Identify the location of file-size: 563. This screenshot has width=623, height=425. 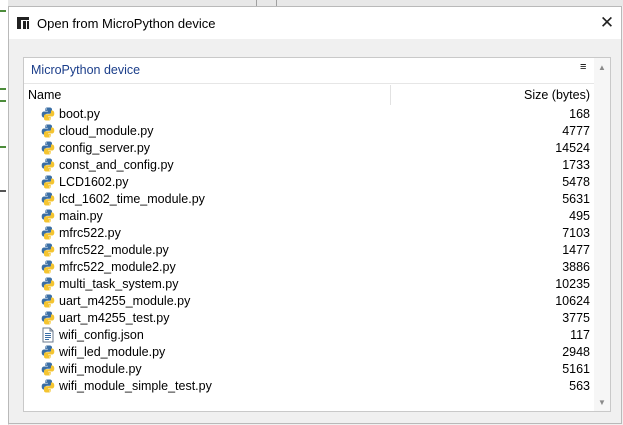
(579, 386).